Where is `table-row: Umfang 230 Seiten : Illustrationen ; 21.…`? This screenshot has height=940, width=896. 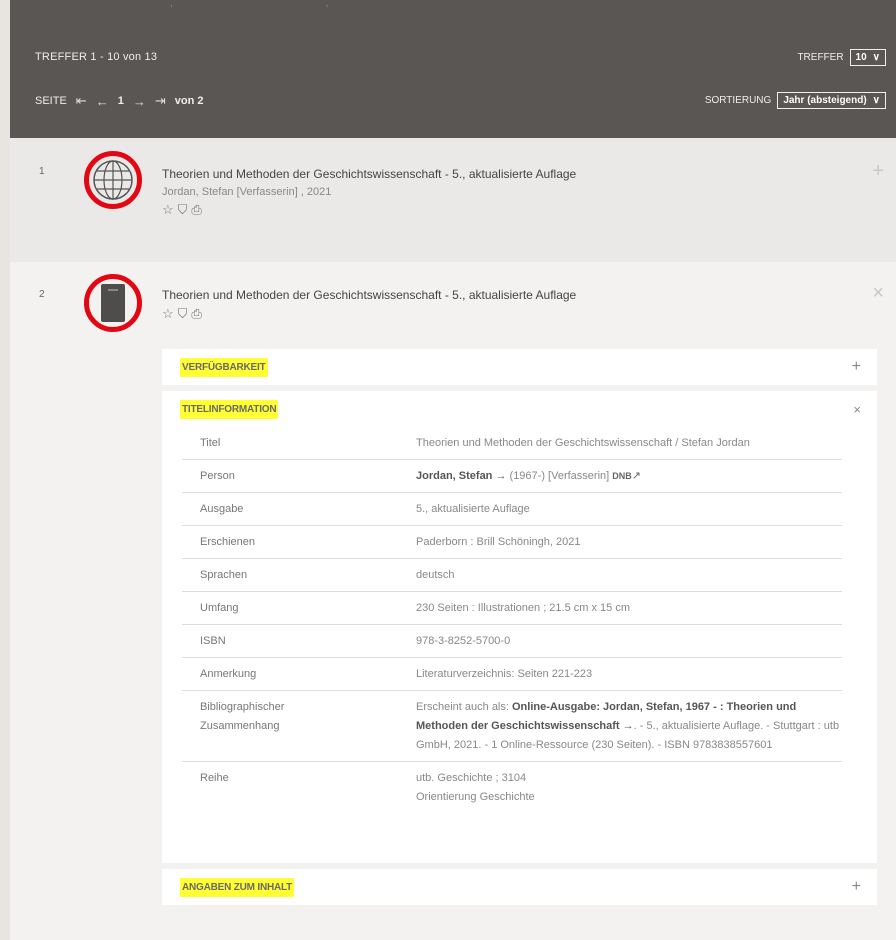
table-row: Umfang 230 Seiten : Illustrationen ; 21.… is located at coordinates (512, 608).